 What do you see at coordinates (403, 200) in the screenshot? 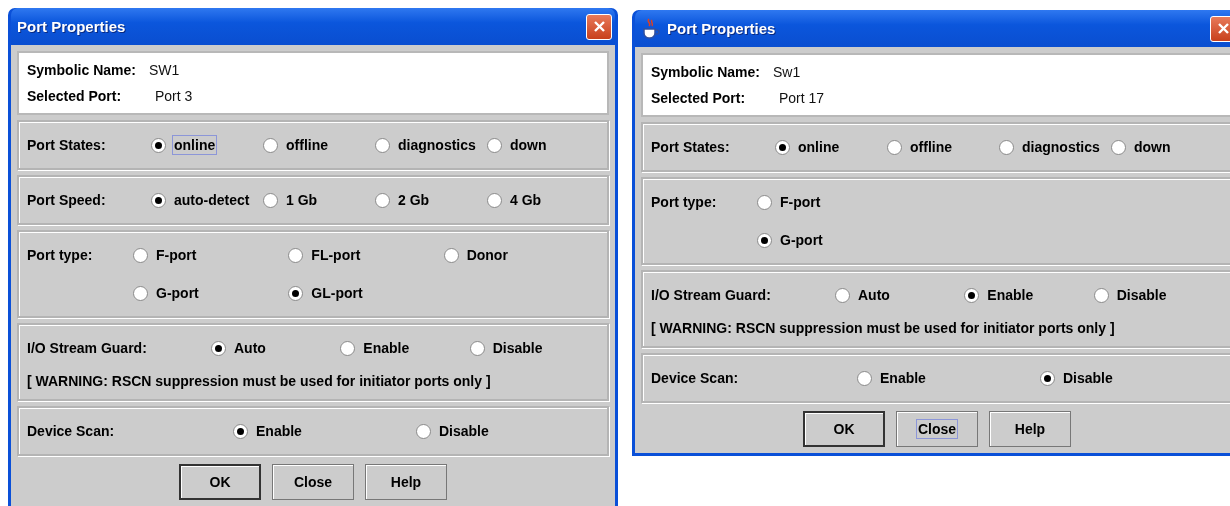
I see `radio-option: 2 Gb` at bounding box center [403, 200].